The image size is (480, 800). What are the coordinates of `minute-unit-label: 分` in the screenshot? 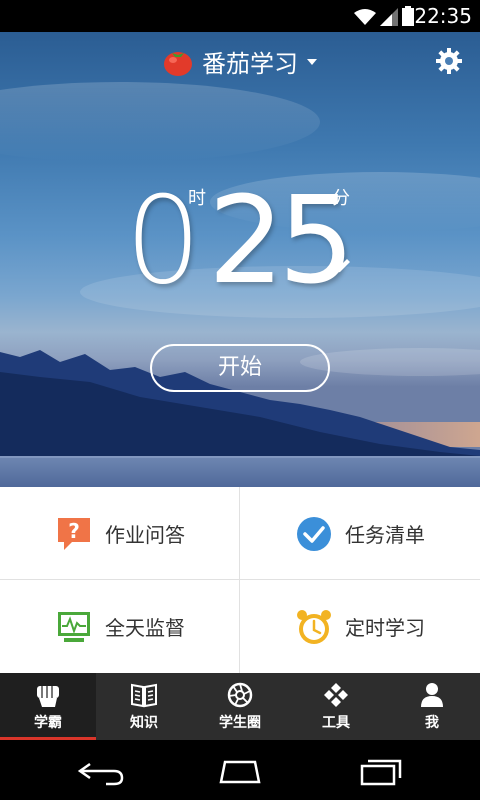 It's located at (341, 198).